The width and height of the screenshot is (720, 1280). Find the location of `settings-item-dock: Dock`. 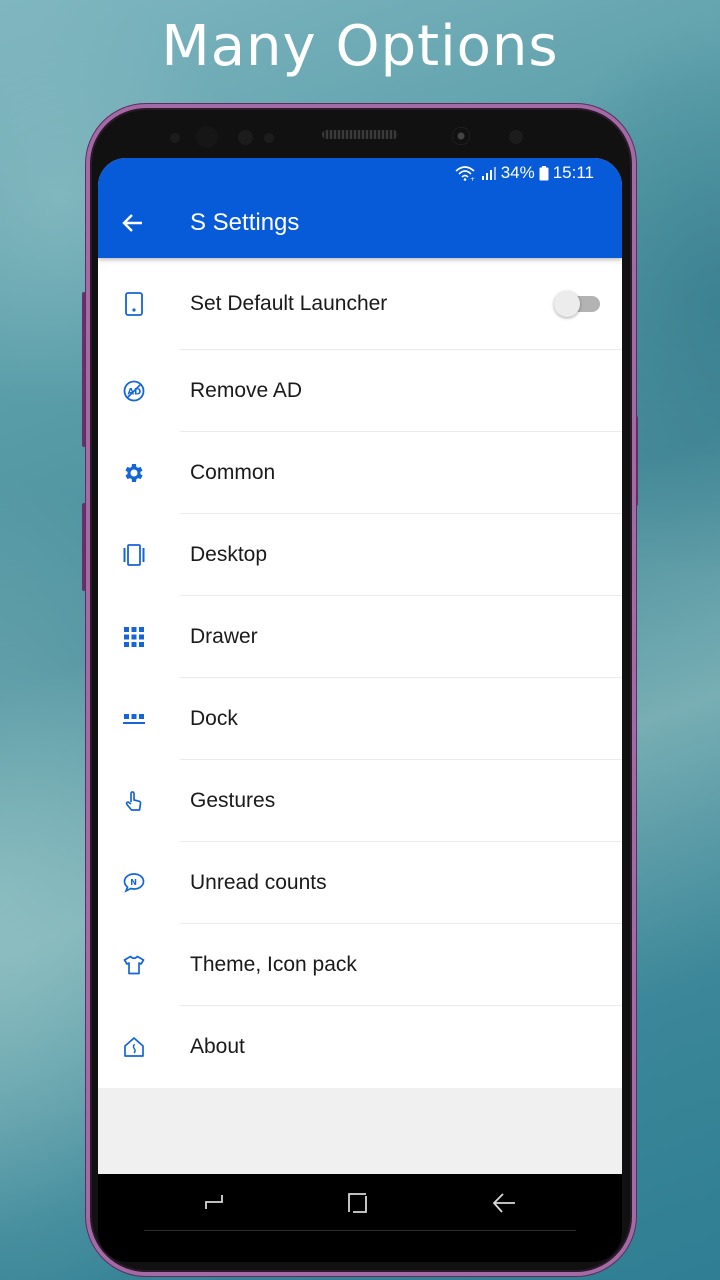

settings-item-dock: Dock is located at coordinates (360, 719).